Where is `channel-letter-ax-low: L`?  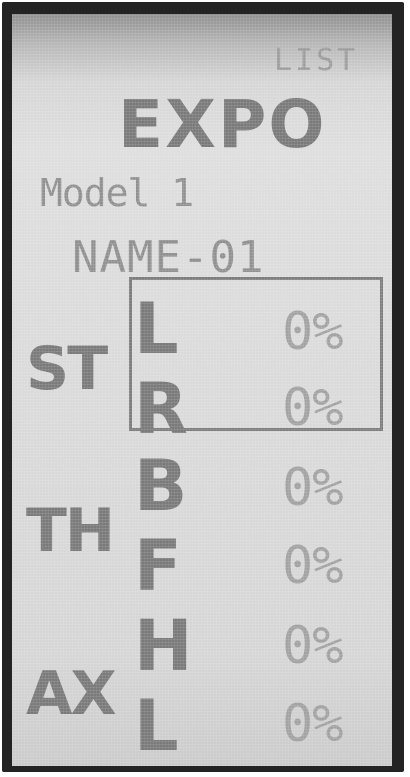
channel-letter-ax-low: L is located at coordinates (156, 725).